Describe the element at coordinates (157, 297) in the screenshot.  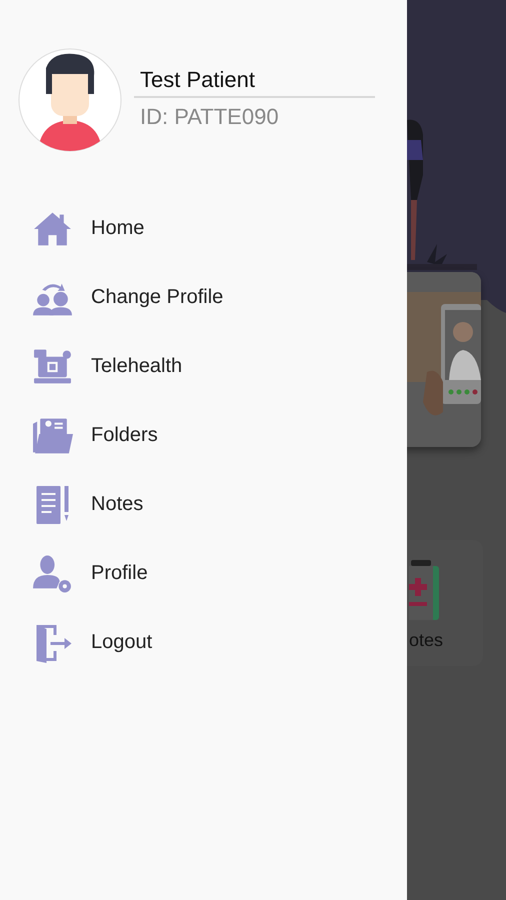
I see `menu-item: Change Profile` at that location.